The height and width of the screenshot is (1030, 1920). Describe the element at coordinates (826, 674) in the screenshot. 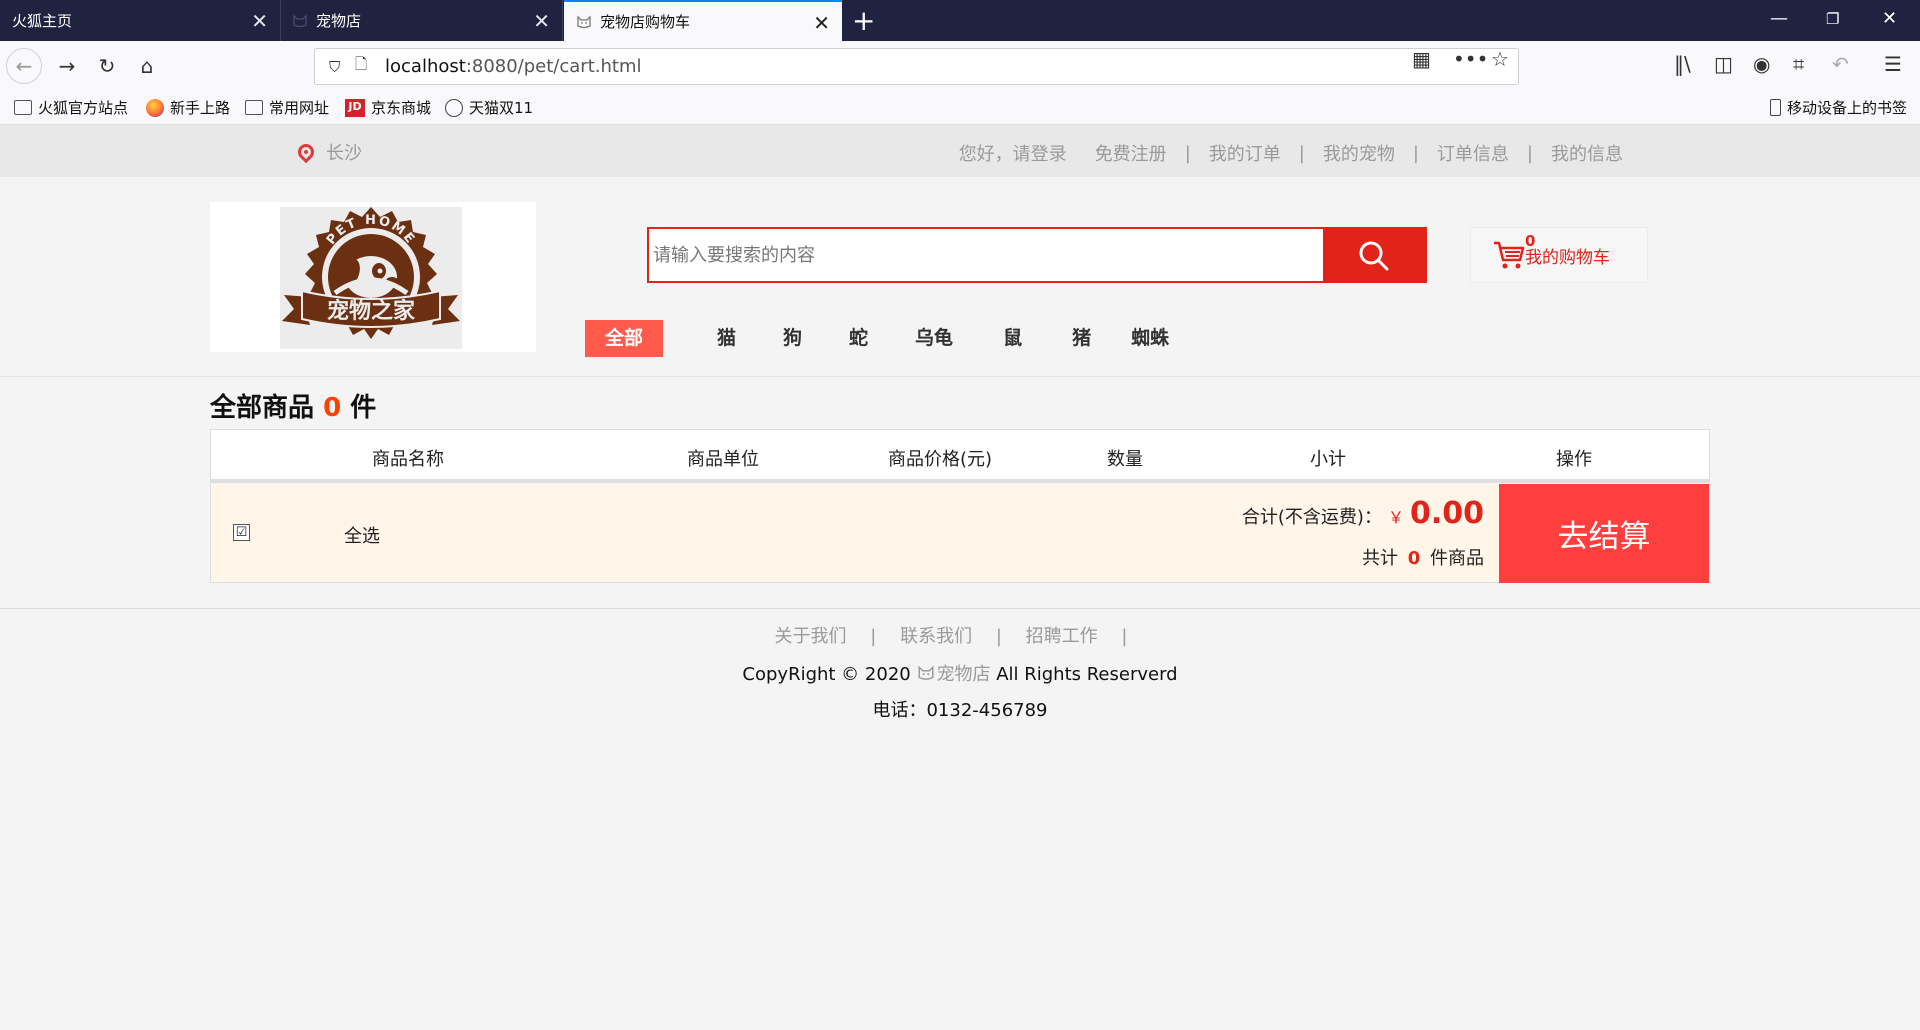

I see `copyright-prefix: CopyRight © 2020` at that location.